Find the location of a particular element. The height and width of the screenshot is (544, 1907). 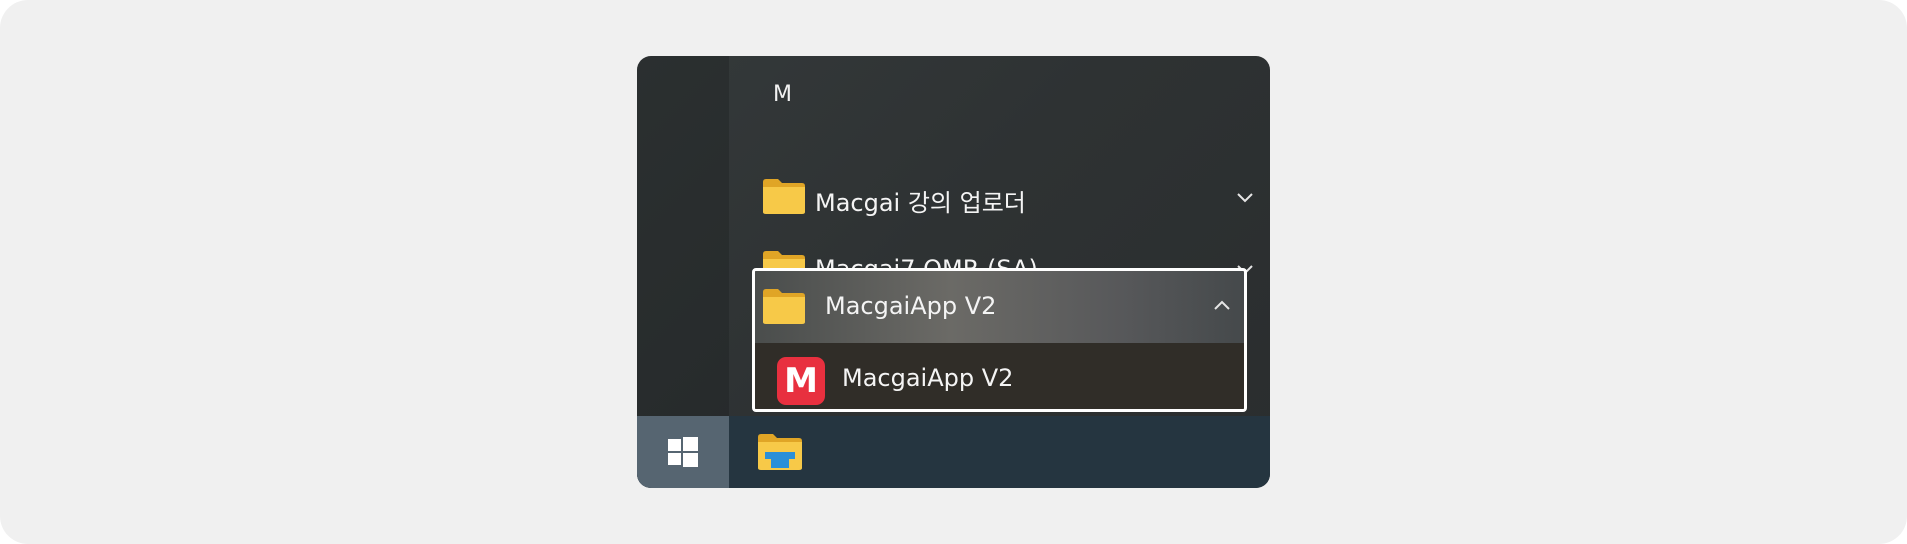

app-list-subitem-label: MacgaiApp V2 is located at coordinates (928, 378).